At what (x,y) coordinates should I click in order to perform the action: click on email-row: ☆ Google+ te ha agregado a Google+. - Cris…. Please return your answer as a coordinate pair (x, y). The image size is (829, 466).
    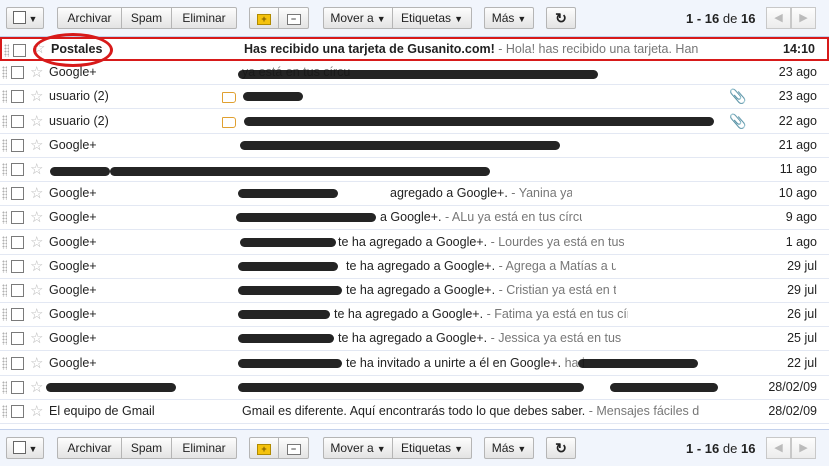
    Looking at the image, I should click on (414, 291).